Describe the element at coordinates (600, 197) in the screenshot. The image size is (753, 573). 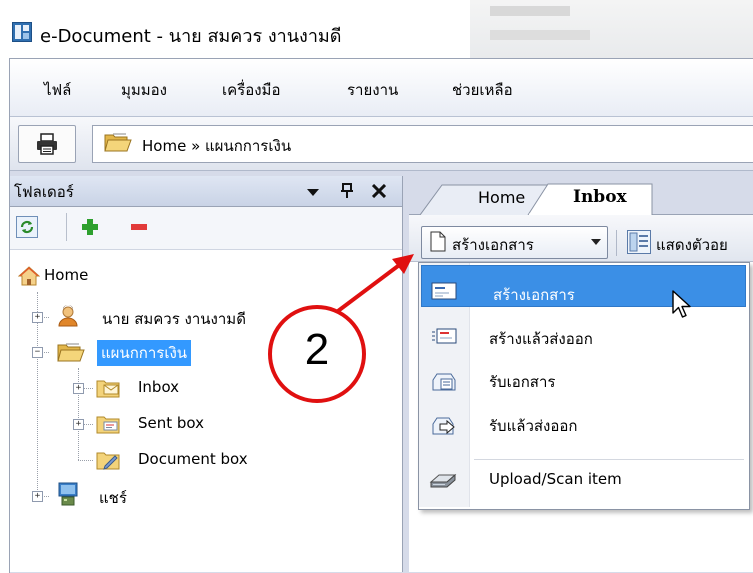
I see `tab-inbox: Inbox` at that location.